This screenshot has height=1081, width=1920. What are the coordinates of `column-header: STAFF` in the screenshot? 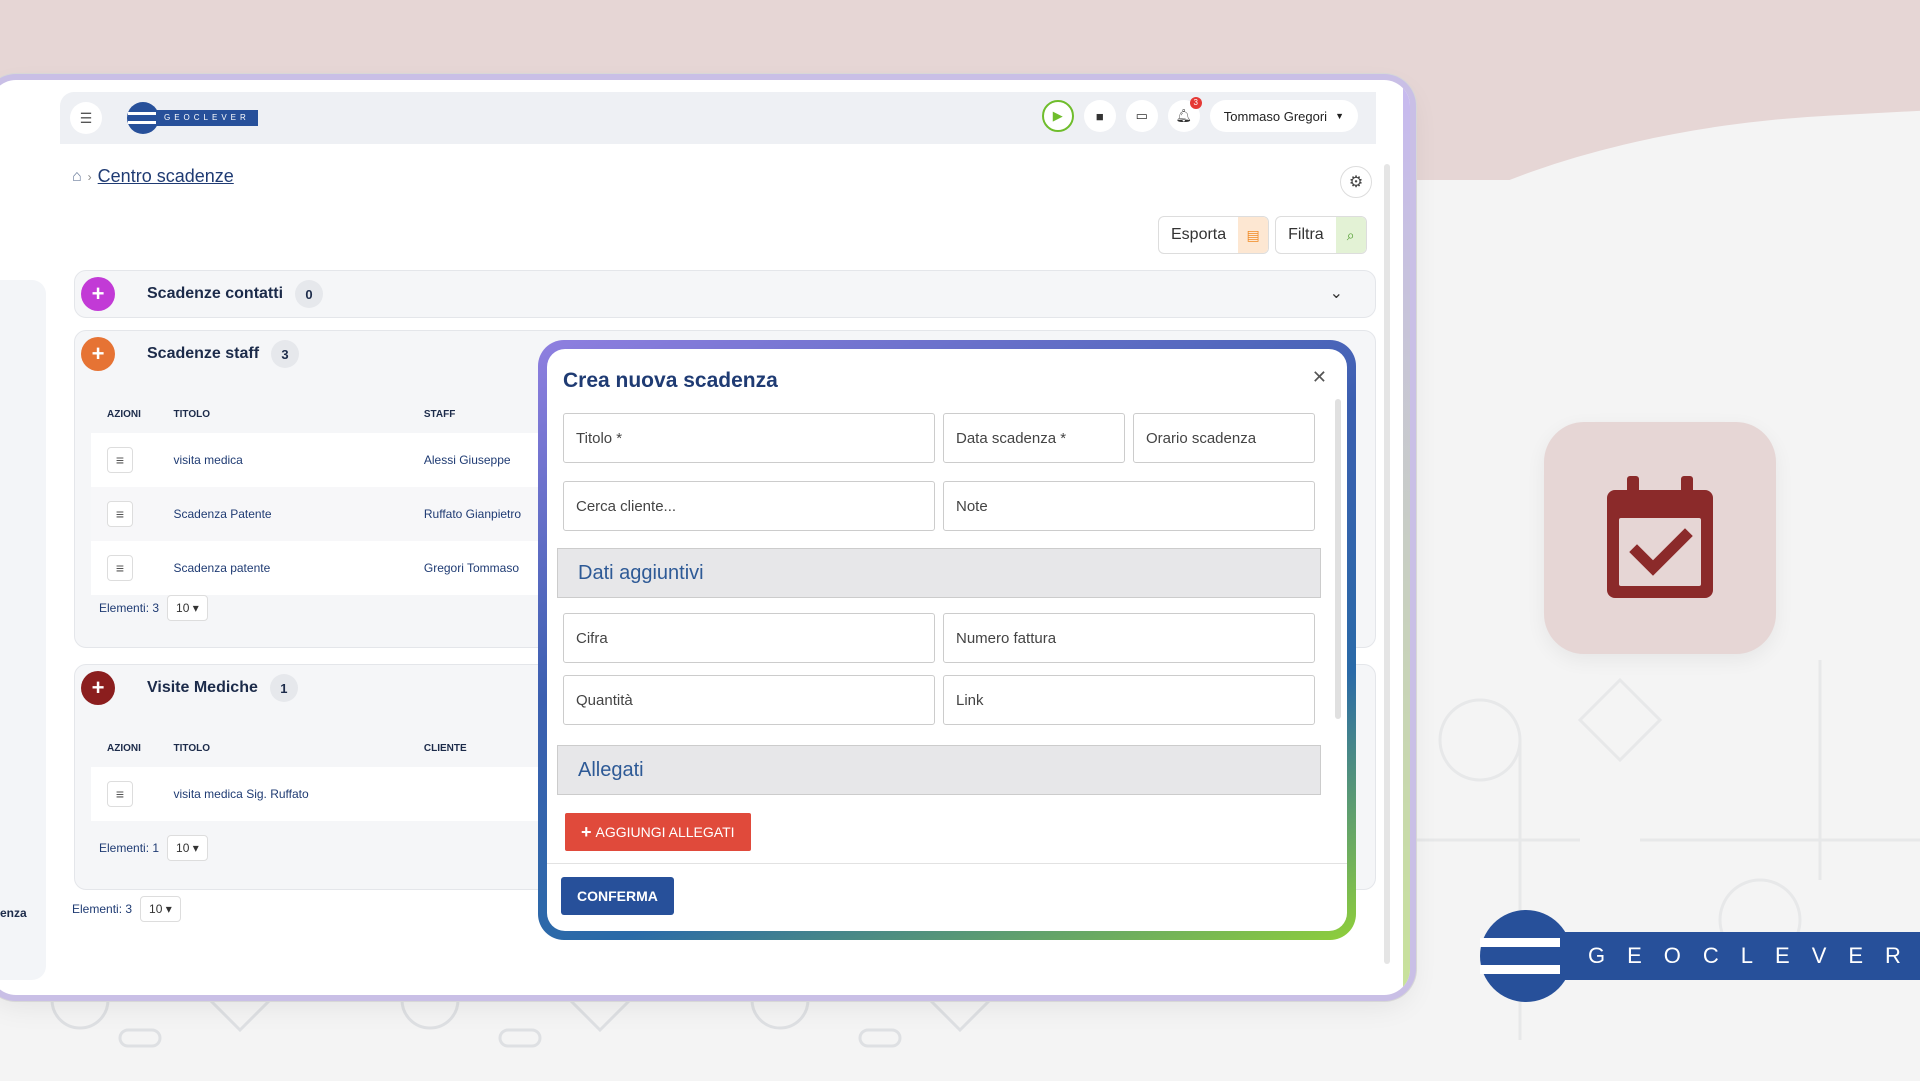 It's located at (439, 414).